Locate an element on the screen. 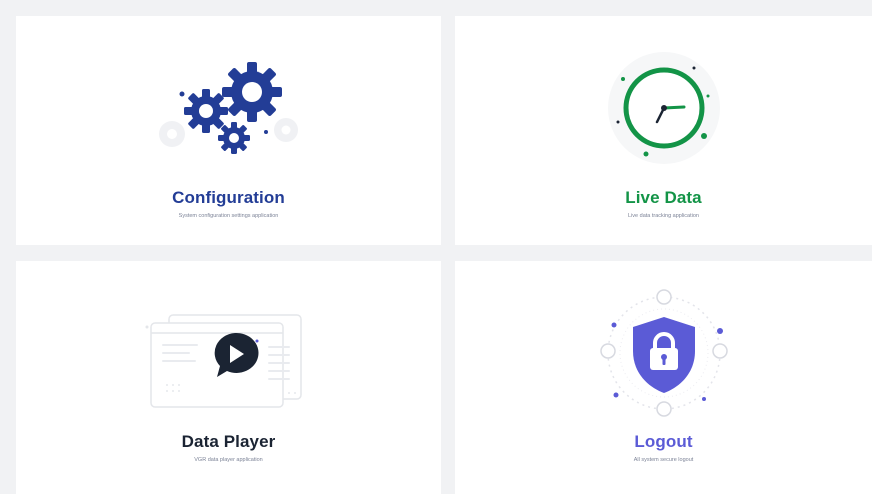 The height and width of the screenshot is (494, 872). logout-illustration is located at coordinates (663, 352).